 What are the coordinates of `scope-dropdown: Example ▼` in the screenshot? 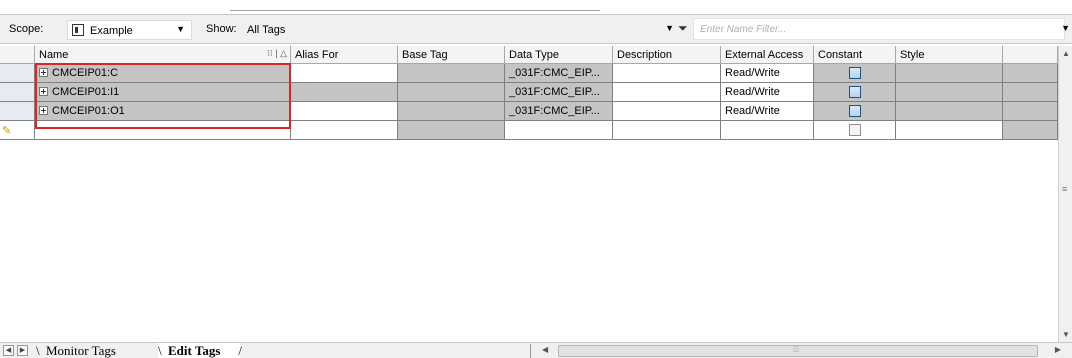 It's located at (129, 30).